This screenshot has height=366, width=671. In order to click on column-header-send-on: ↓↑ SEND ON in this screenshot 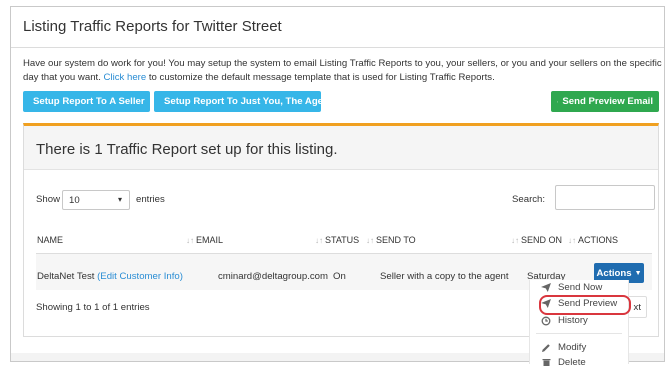, I will do `click(536, 240)`.